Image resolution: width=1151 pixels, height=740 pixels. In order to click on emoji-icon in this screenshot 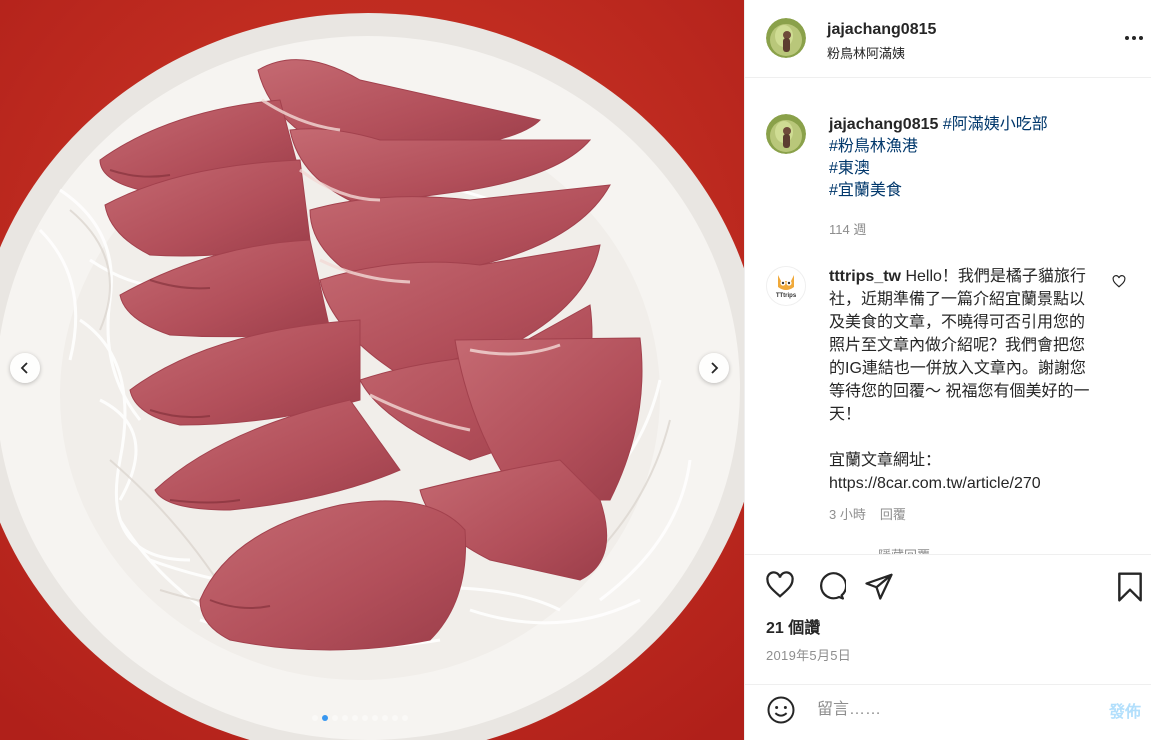, I will do `click(781, 710)`.